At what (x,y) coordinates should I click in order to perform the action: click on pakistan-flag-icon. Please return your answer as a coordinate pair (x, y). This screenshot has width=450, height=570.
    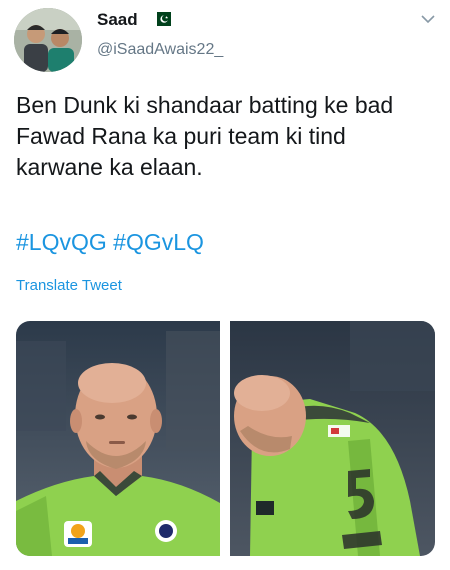
    Looking at the image, I should click on (161, 19).